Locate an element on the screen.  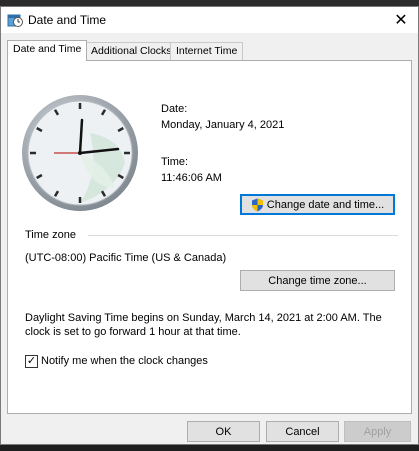
time-label: Time: is located at coordinates (175, 162).